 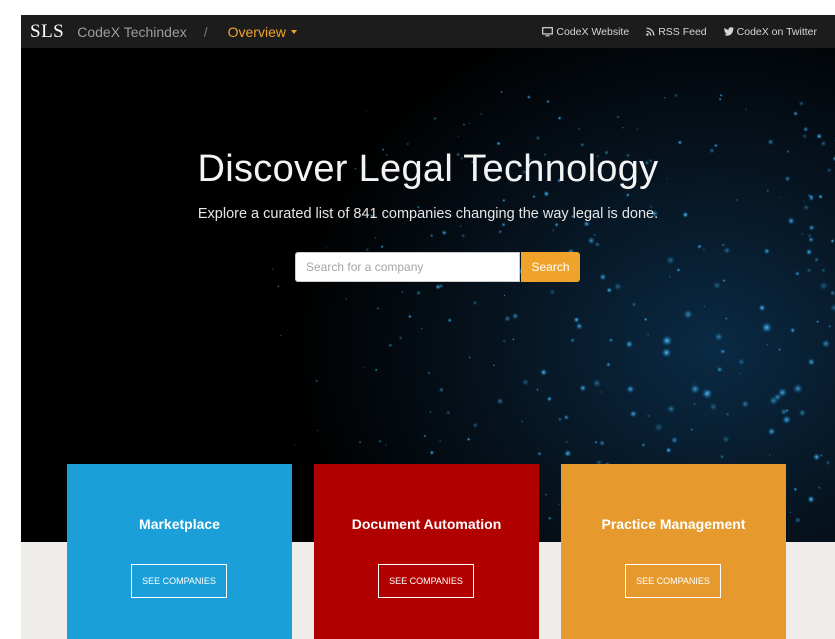 What do you see at coordinates (179, 551) in the screenshot?
I see `category-card-marketplace: Marketplace SEE COMPANIES` at bounding box center [179, 551].